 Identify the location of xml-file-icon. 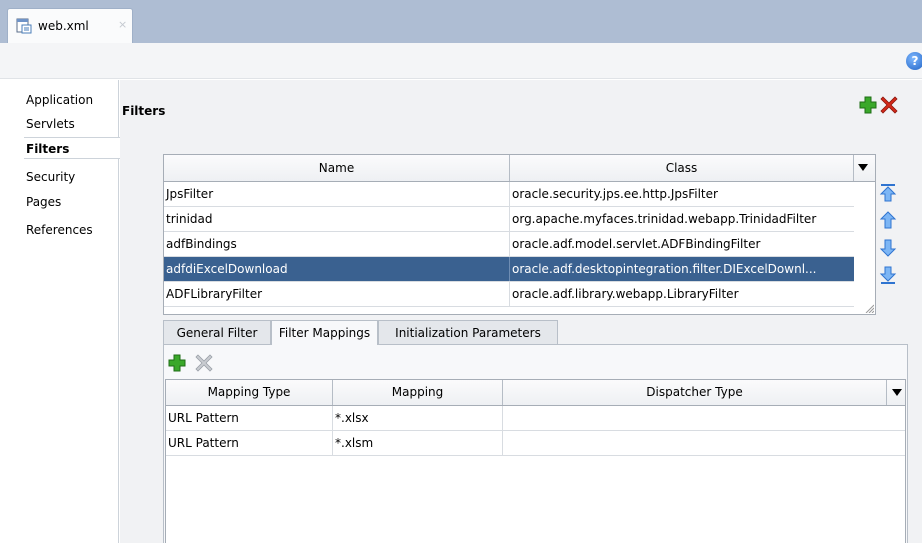
(24, 26).